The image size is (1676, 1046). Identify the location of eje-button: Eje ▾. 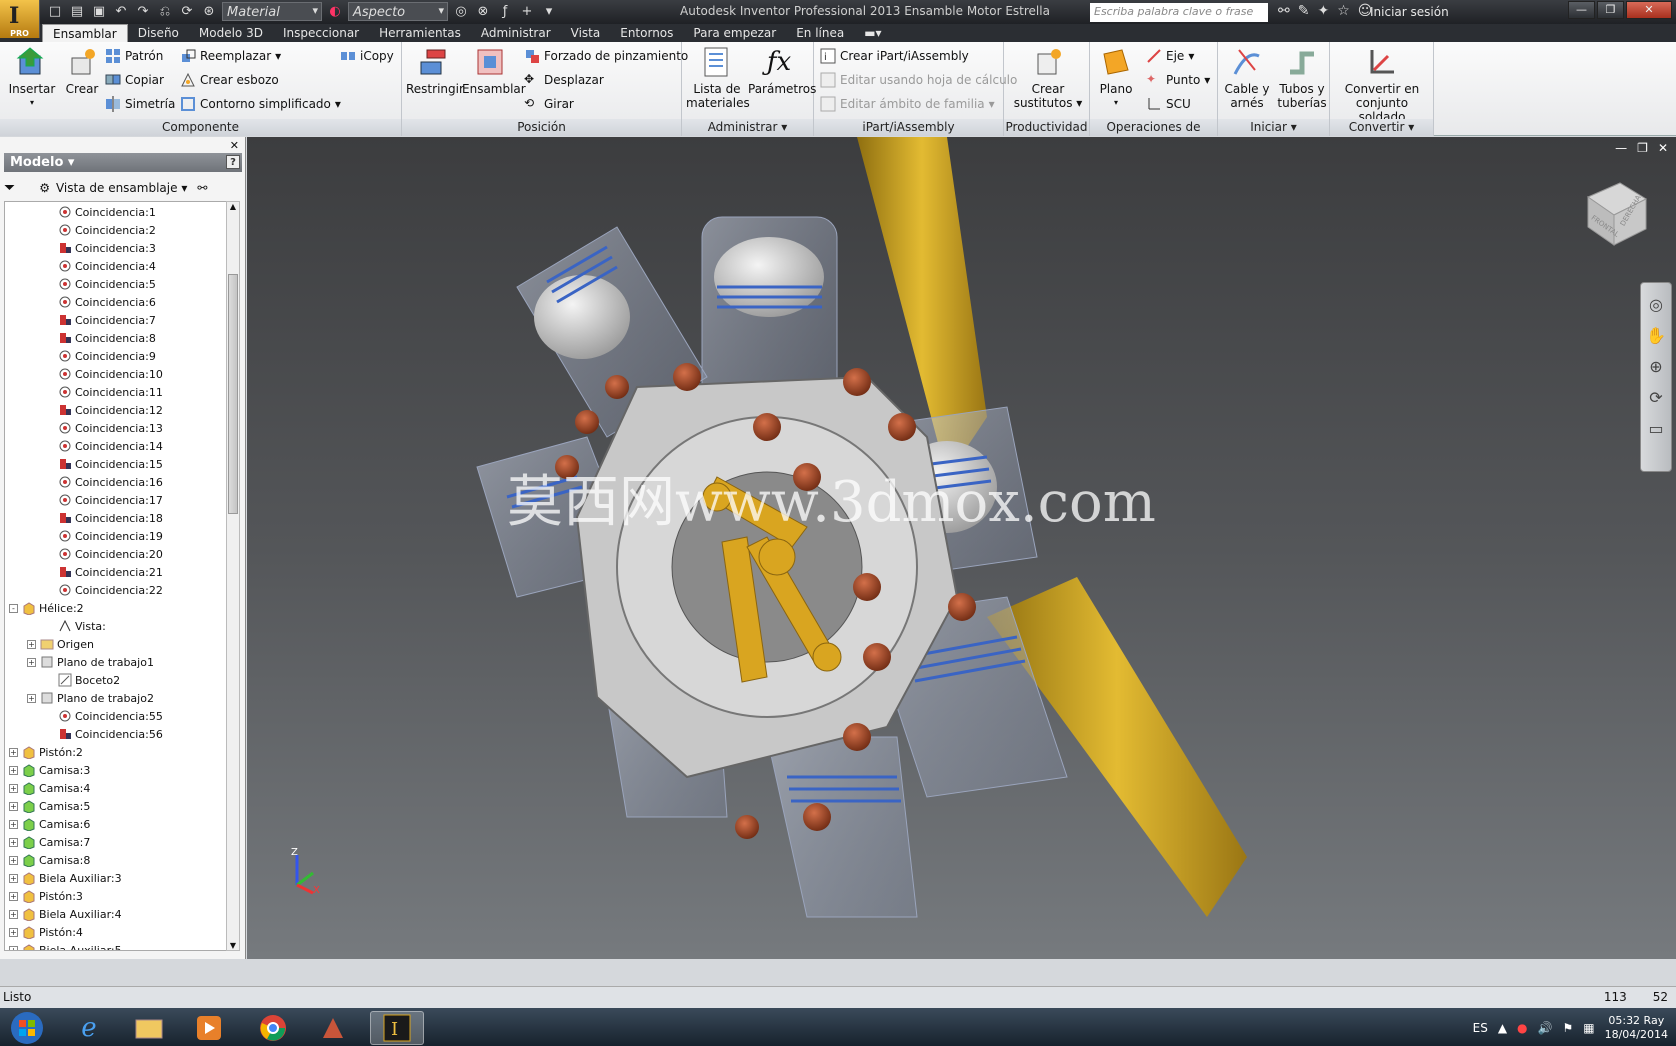
(1170, 56).